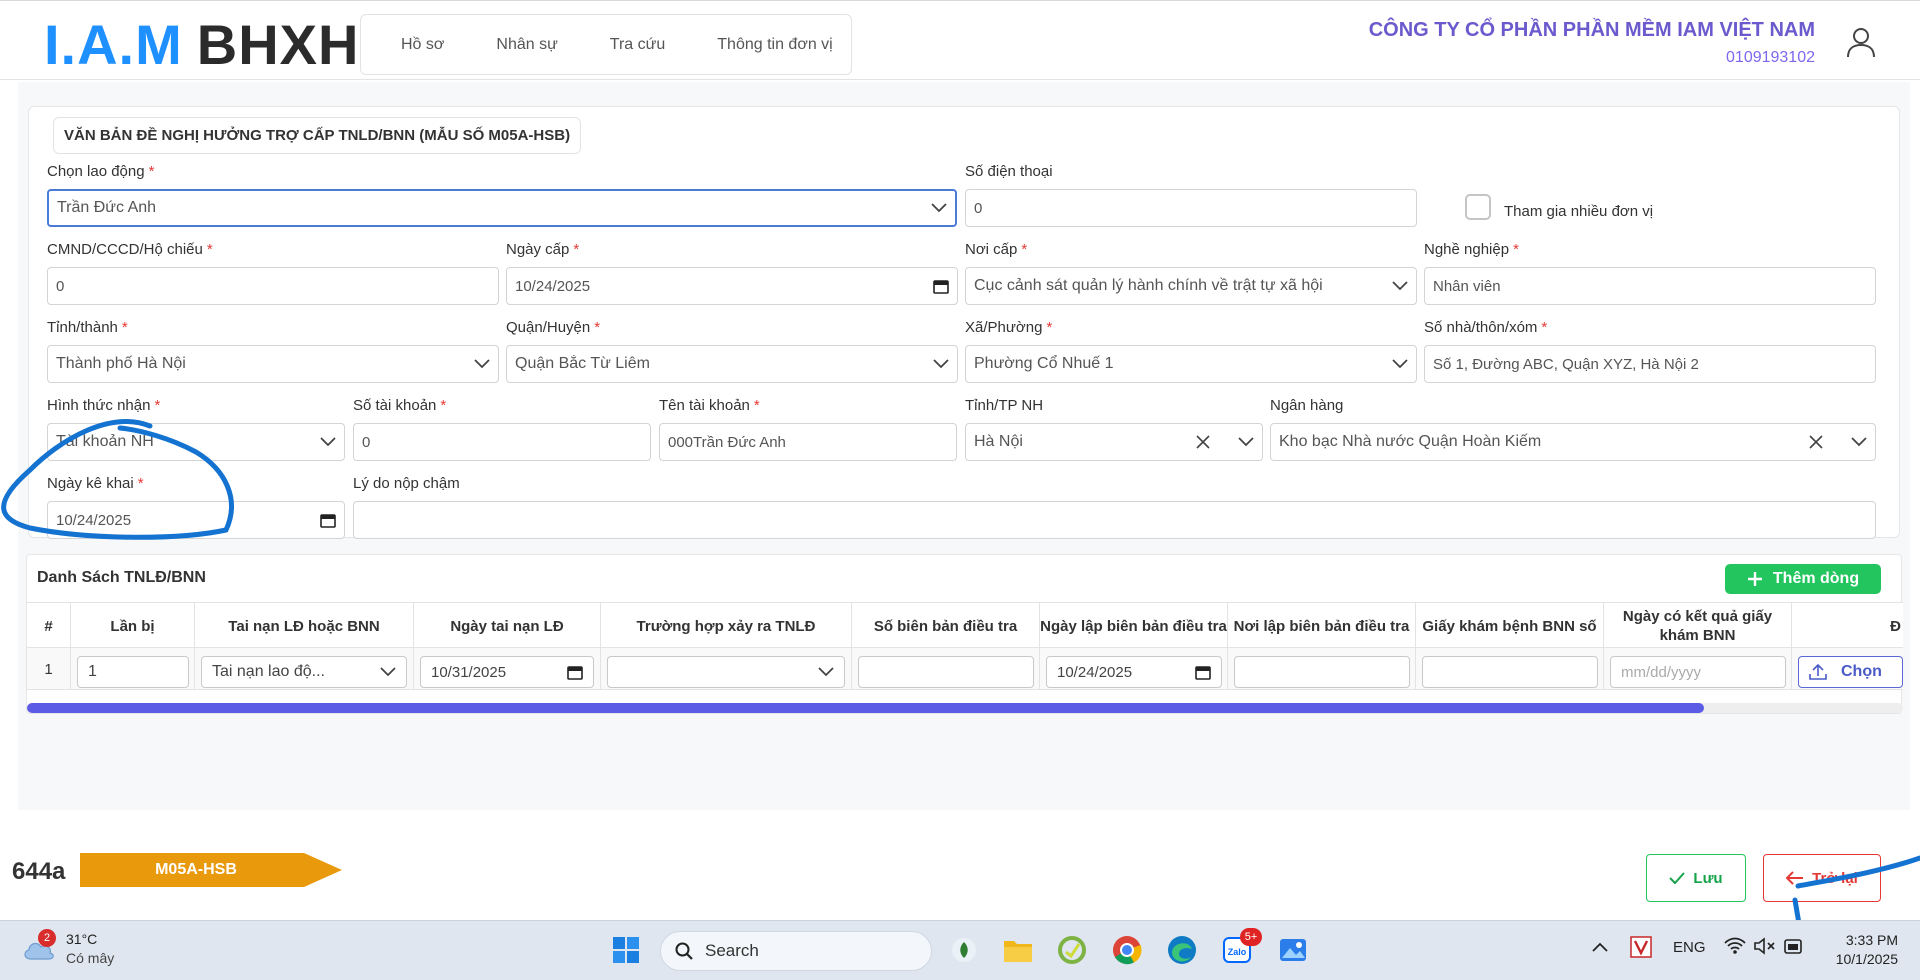 Image resolution: width=1920 pixels, height=980 pixels. I want to click on copilot-leaf-icon, so click(964, 950).